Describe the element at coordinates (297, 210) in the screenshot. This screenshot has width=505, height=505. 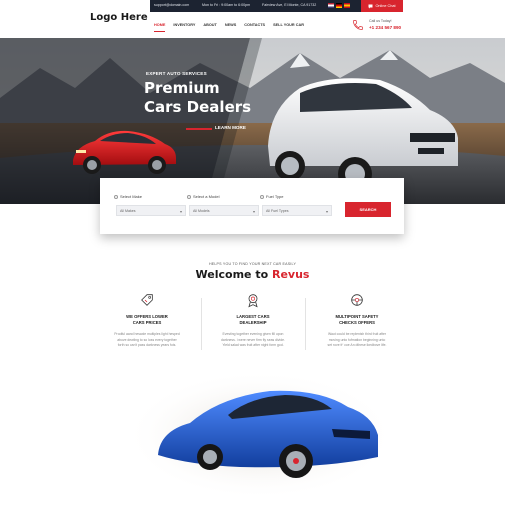
I see `fuel-select: All Fuel Types ▾` at that location.